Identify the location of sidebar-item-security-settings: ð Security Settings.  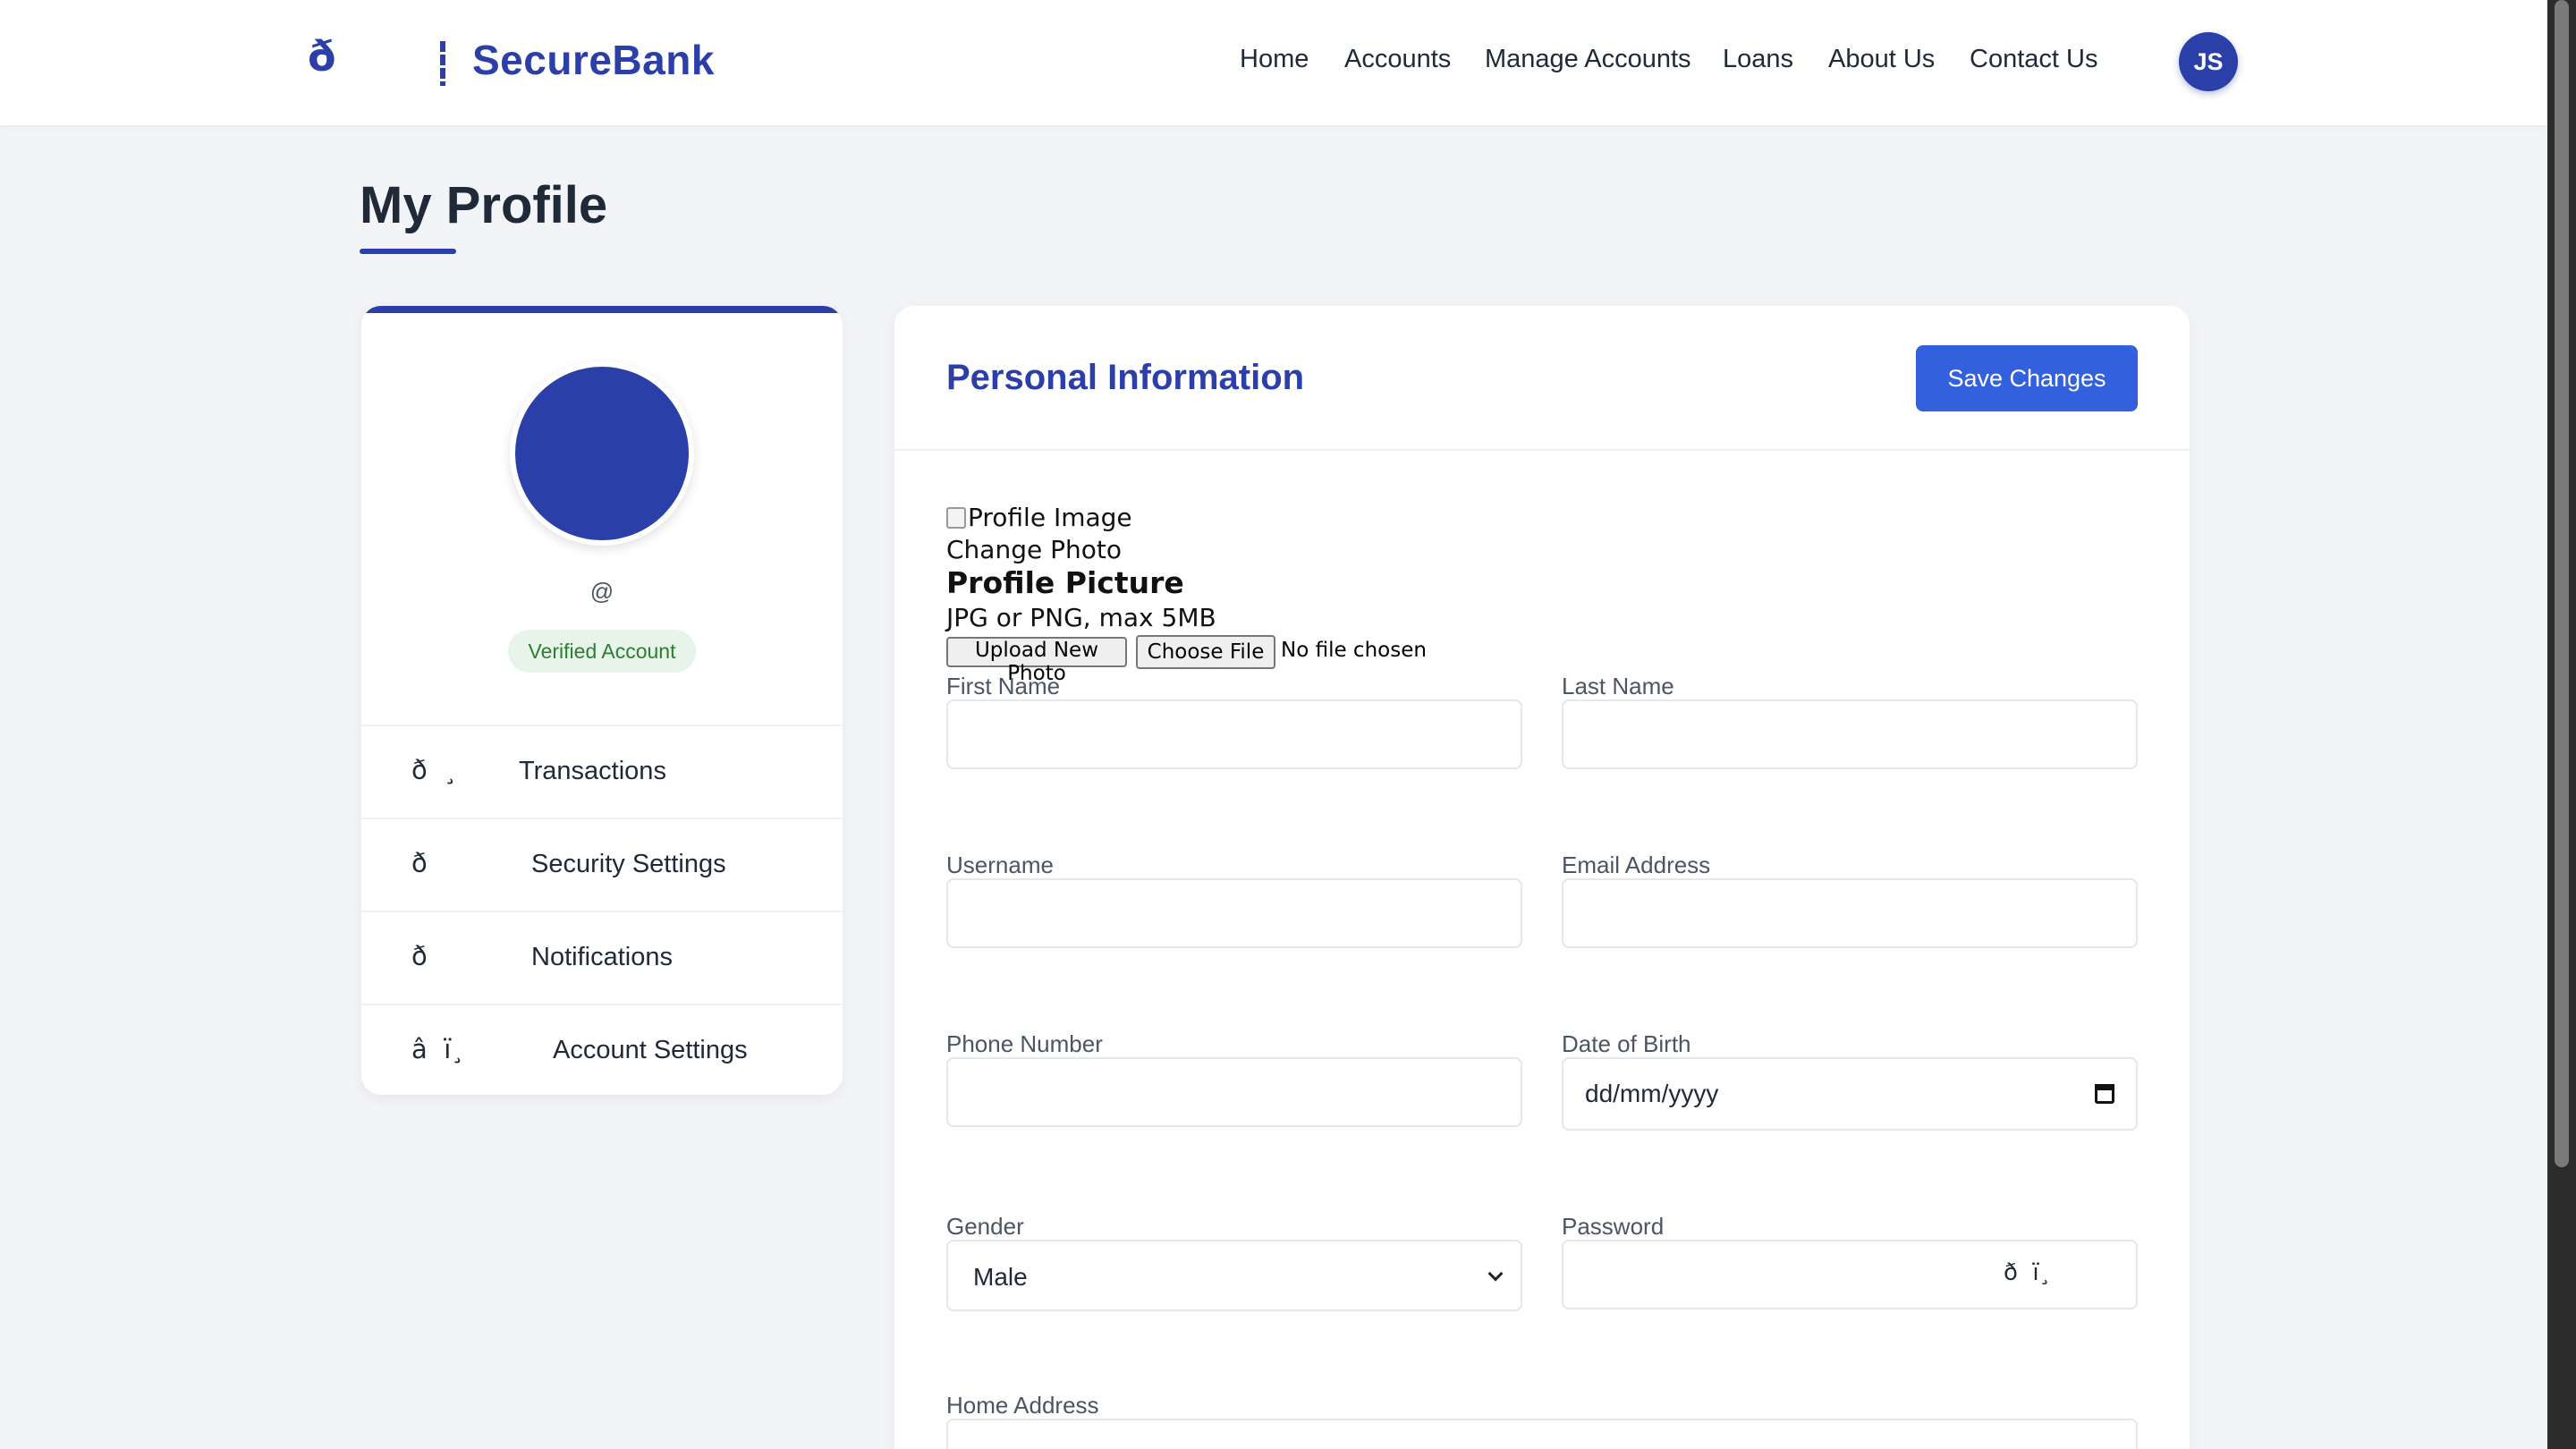
(602, 864).